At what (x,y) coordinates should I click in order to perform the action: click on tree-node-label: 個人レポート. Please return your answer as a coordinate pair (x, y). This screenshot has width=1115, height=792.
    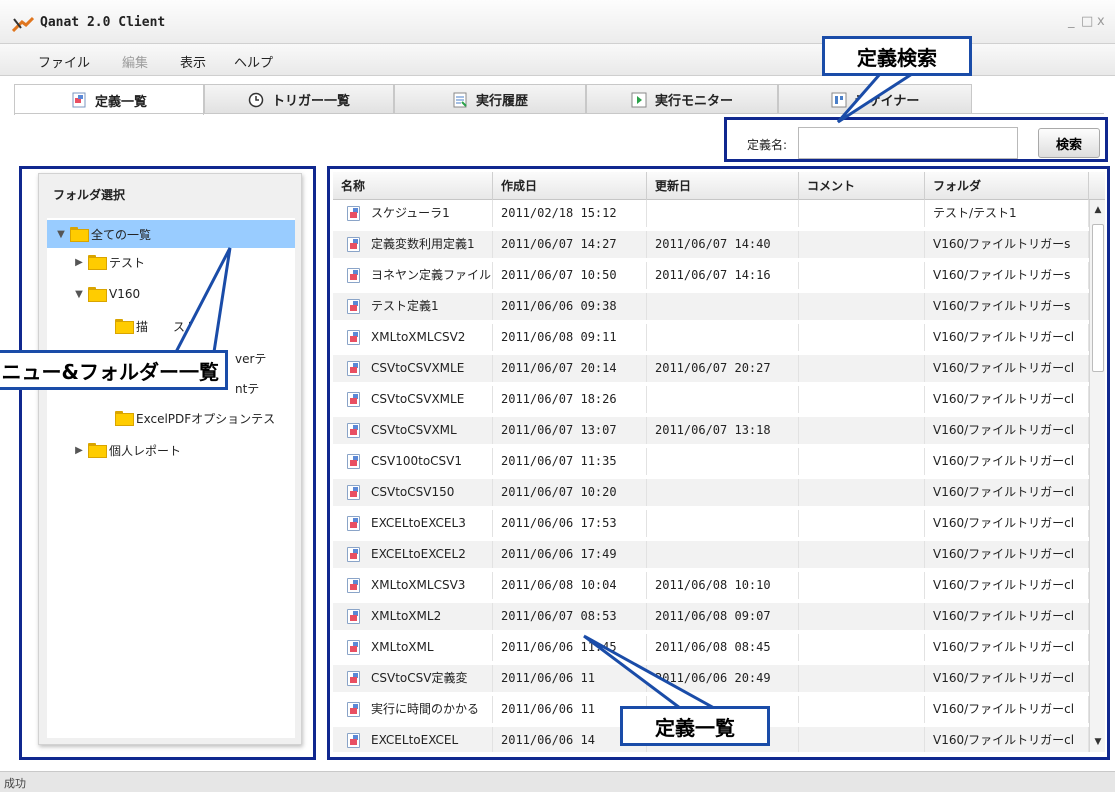
    Looking at the image, I should click on (145, 450).